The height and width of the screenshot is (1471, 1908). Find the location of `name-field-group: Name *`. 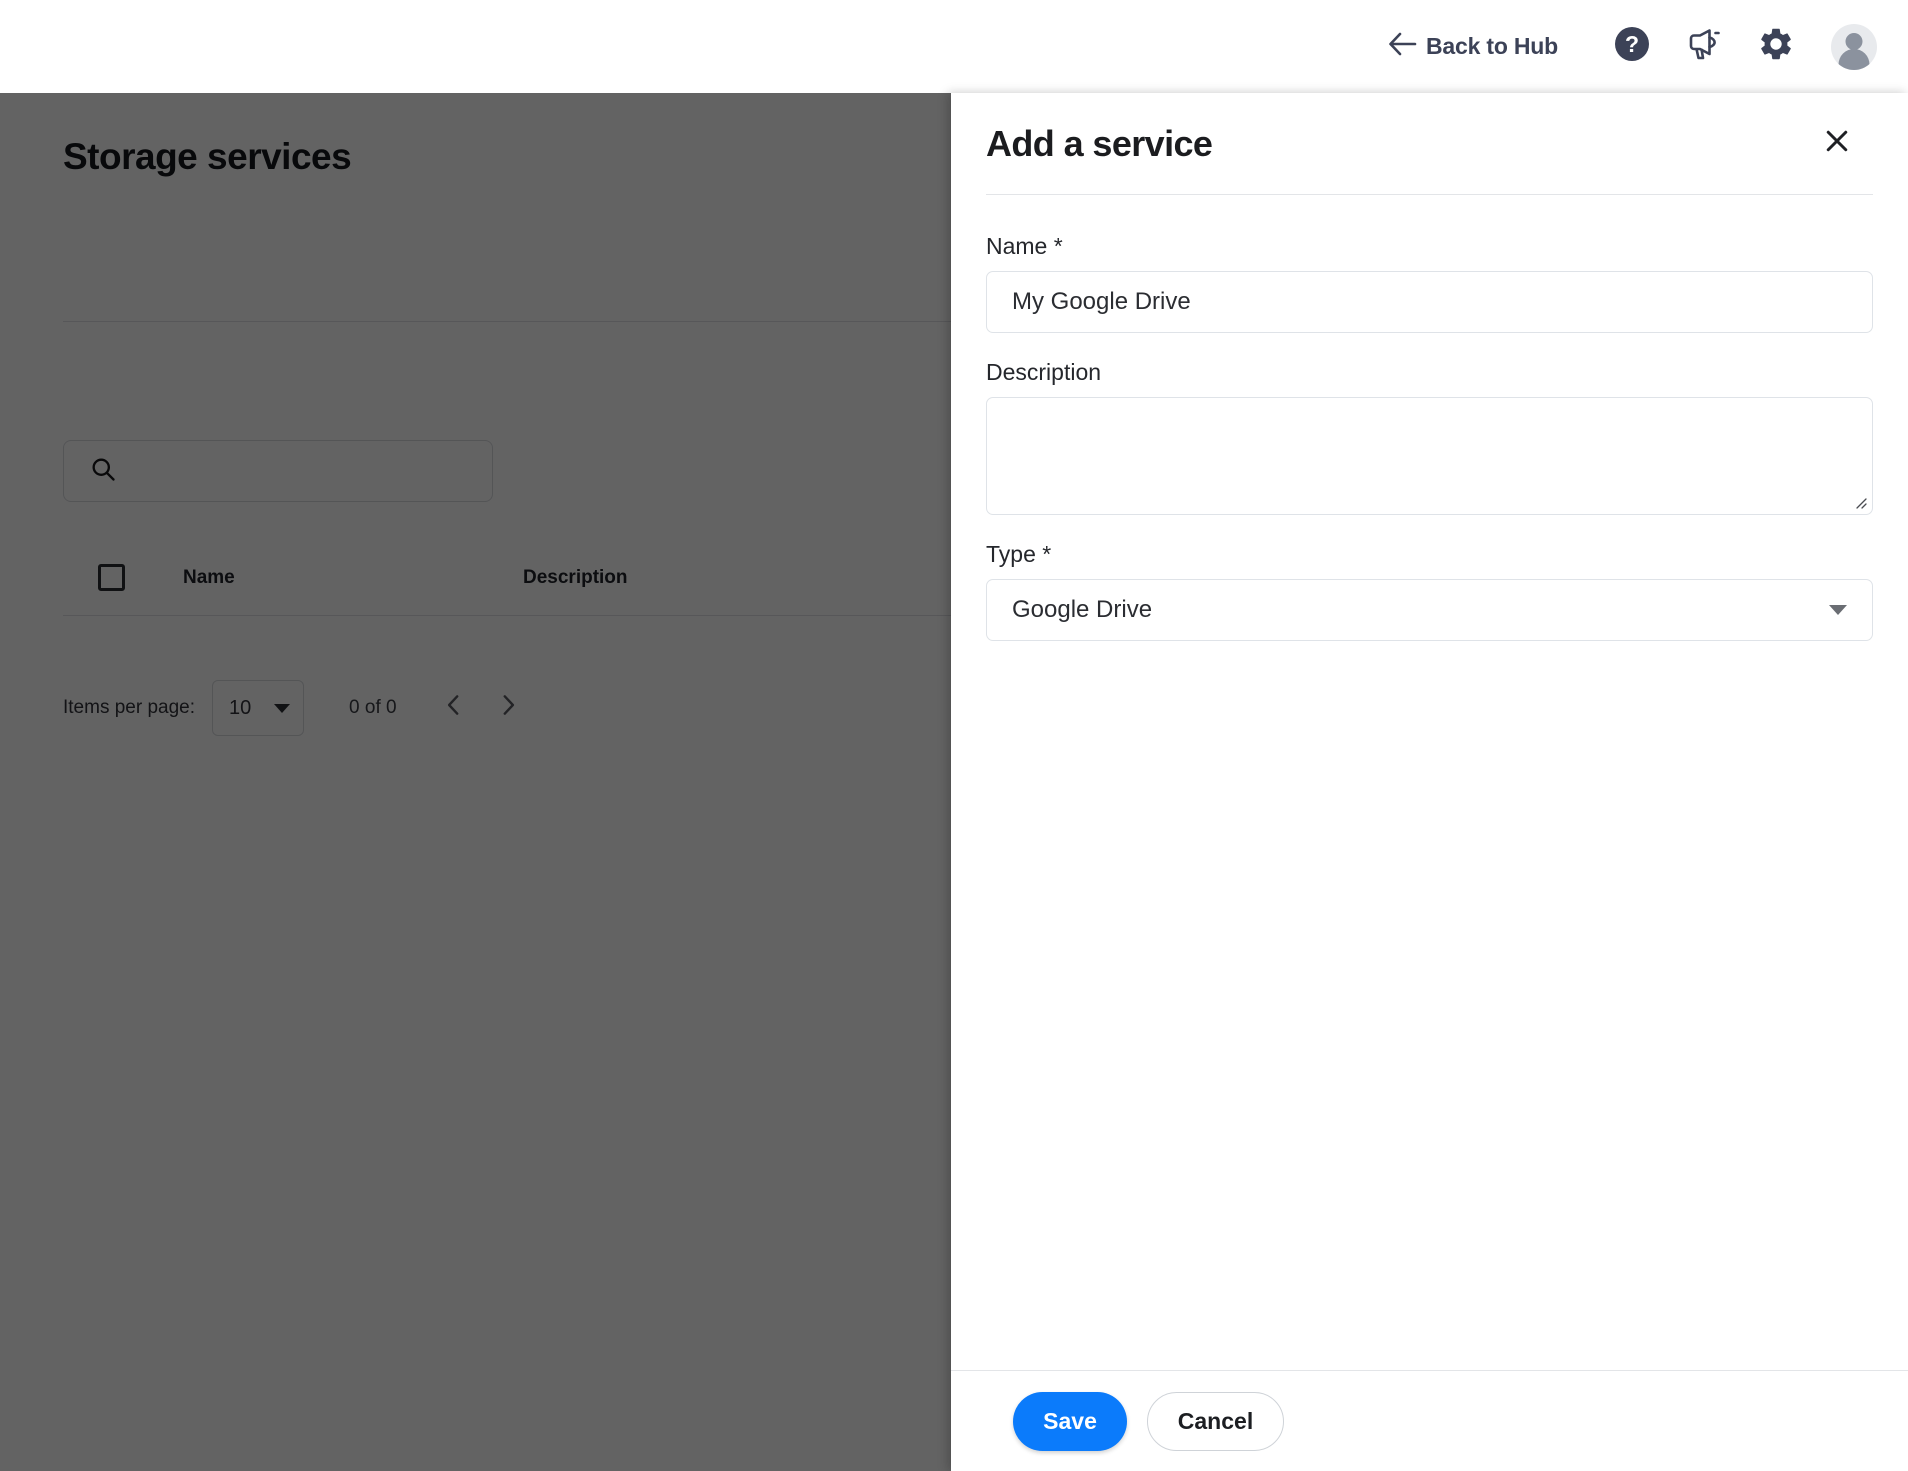

name-field-group: Name * is located at coordinates (1429, 283).